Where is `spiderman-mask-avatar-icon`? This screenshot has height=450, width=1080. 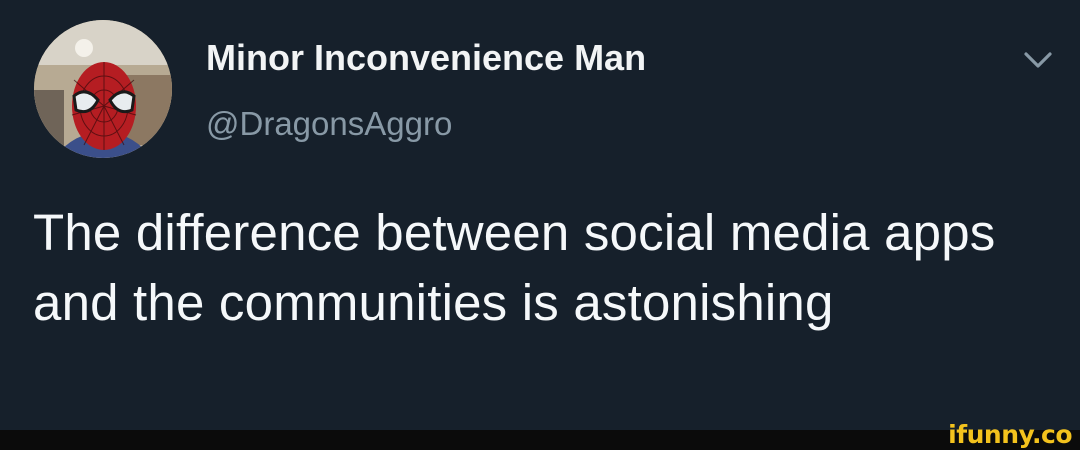 spiderman-mask-avatar-icon is located at coordinates (103, 89).